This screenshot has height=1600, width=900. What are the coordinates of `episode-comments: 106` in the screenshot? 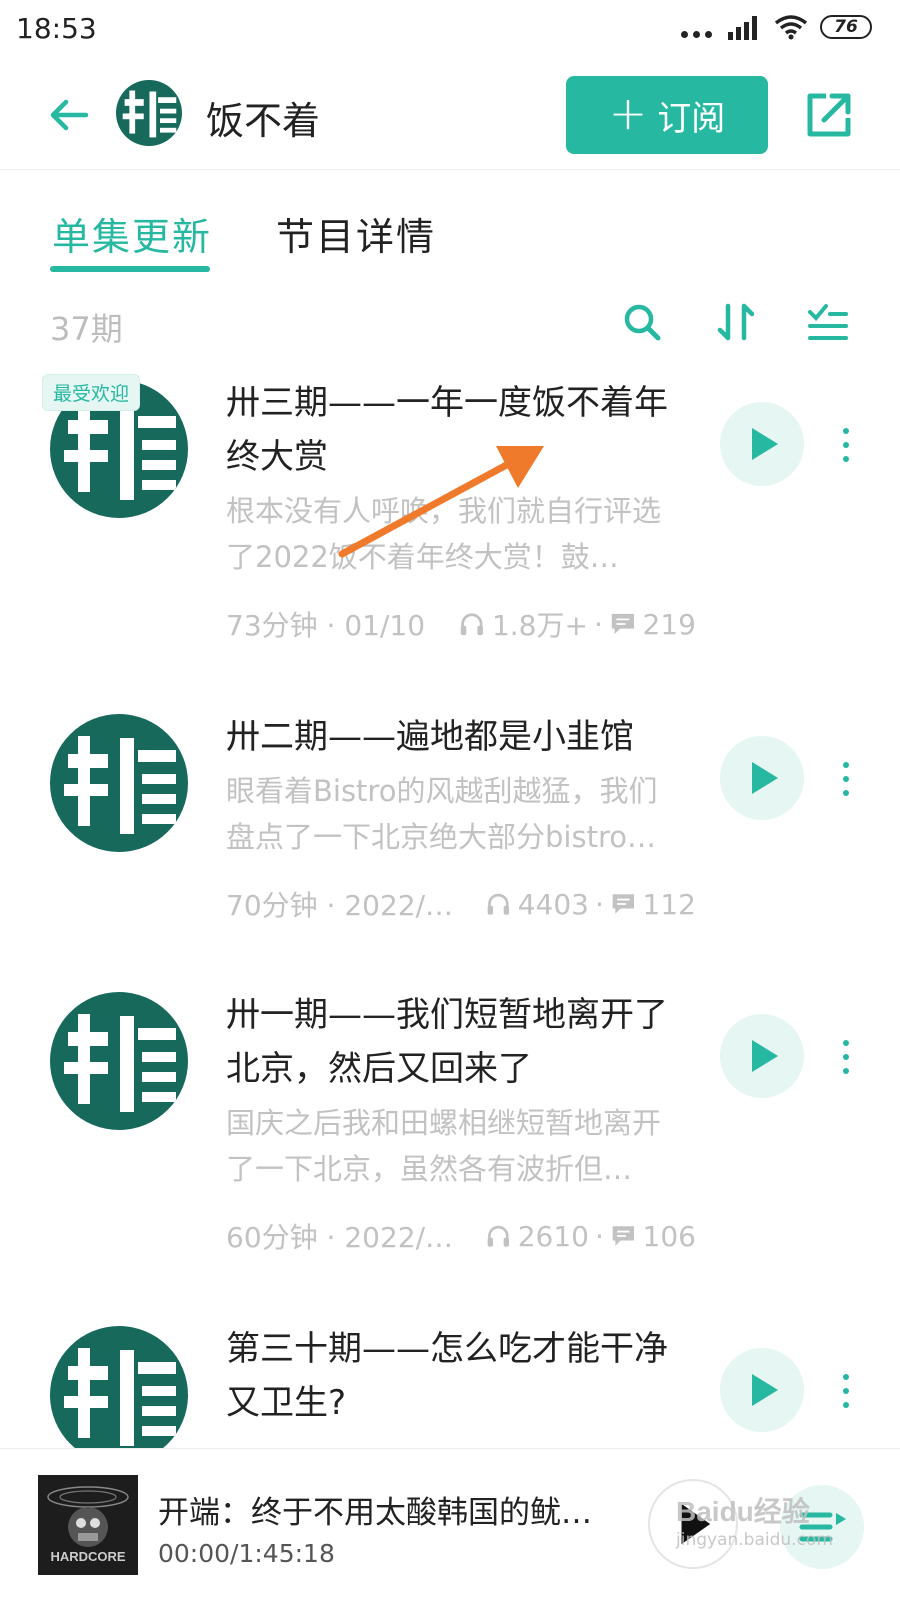 It's located at (669, 1236).